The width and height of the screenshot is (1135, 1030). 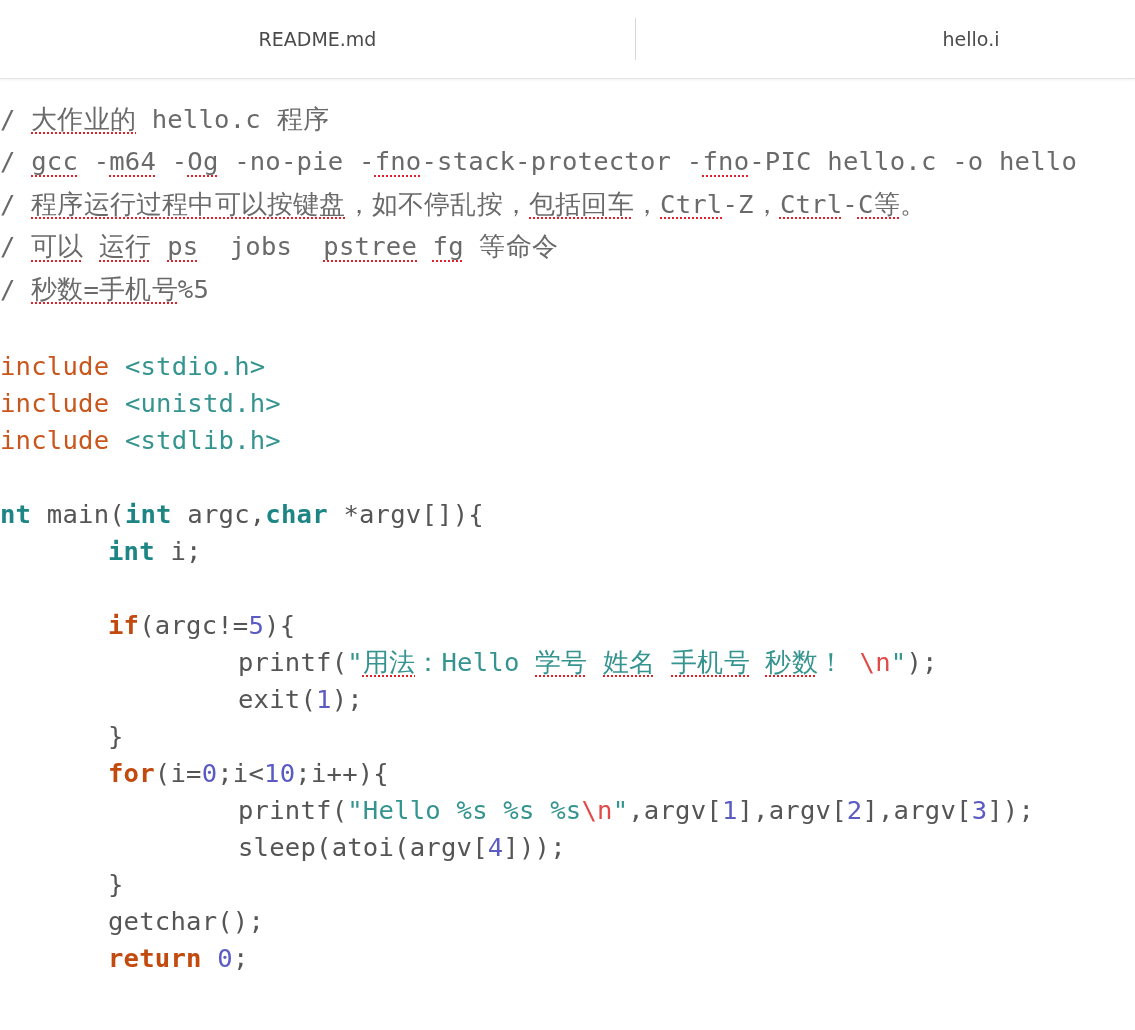 I want to click on code-line: int i;, so click(x=155, y=551).